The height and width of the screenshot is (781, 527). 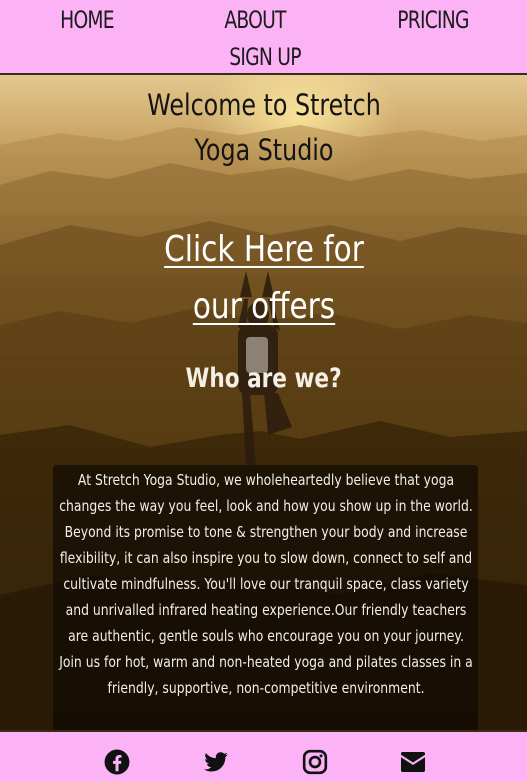 What do you see at coordinates (87, 20) in the screenshot?
I see `nav-link-home: HOME` at bounding box center [87, 20].